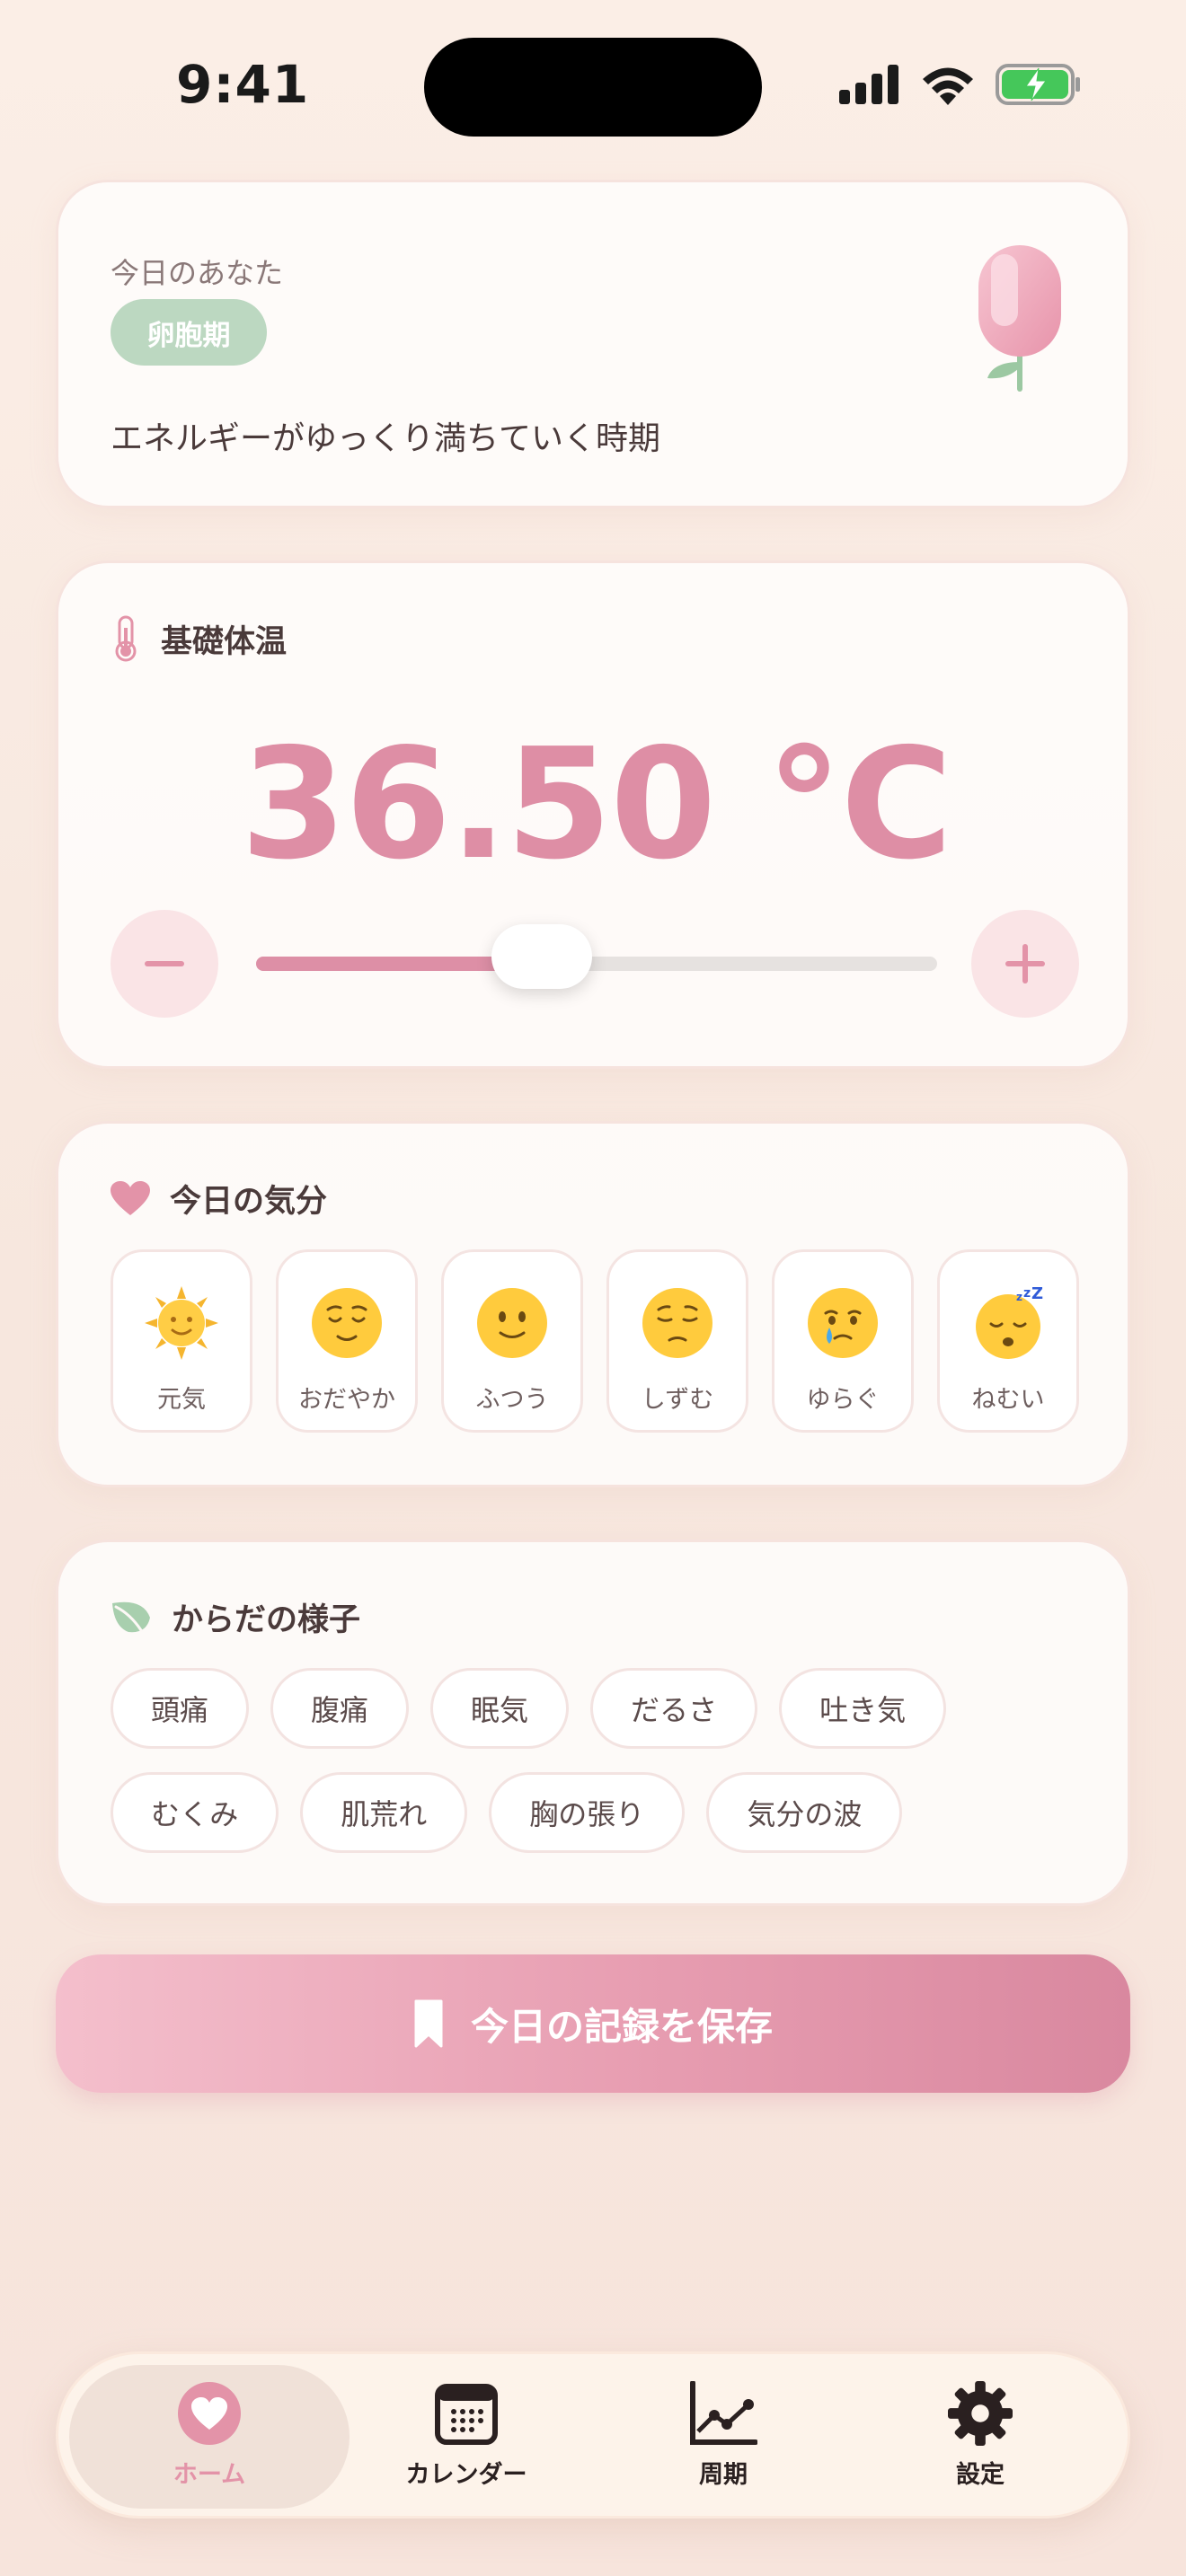 This screenshot has height=2576, width=1186. I want to click on symptom-tags: 頭痛 腹痛 眠気 だるさ 吐き気 むくみ 肌荒れ 胸の張り 気分の波, so click(600, 1760).